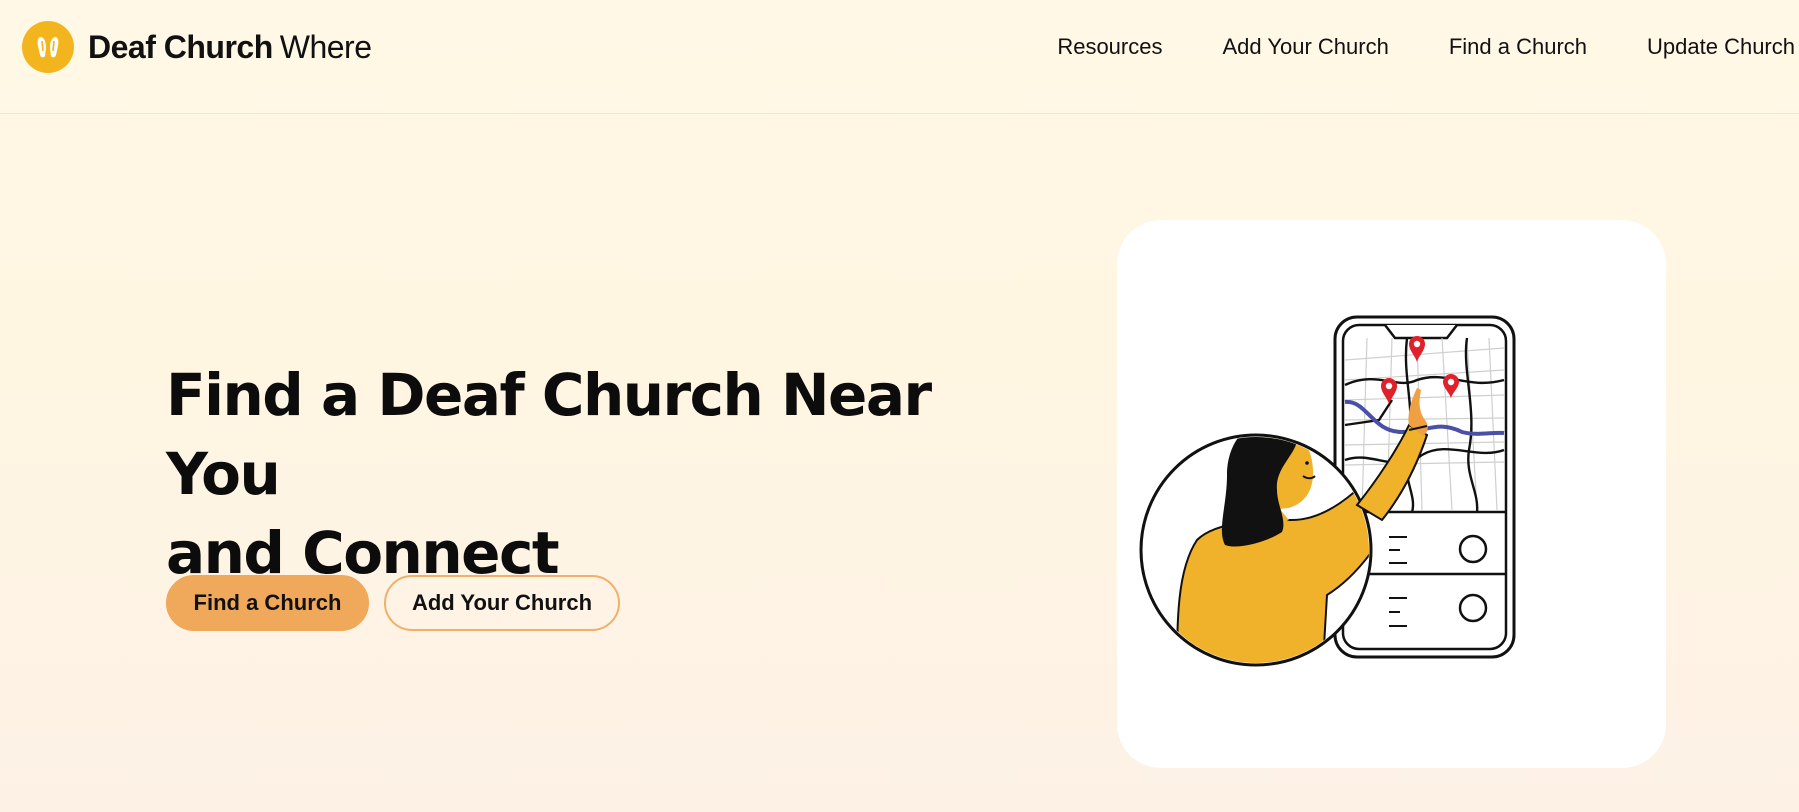 This screenshot has width=1799, height=812. I want to click on brand-name-regular: Where, so click(325, 46).